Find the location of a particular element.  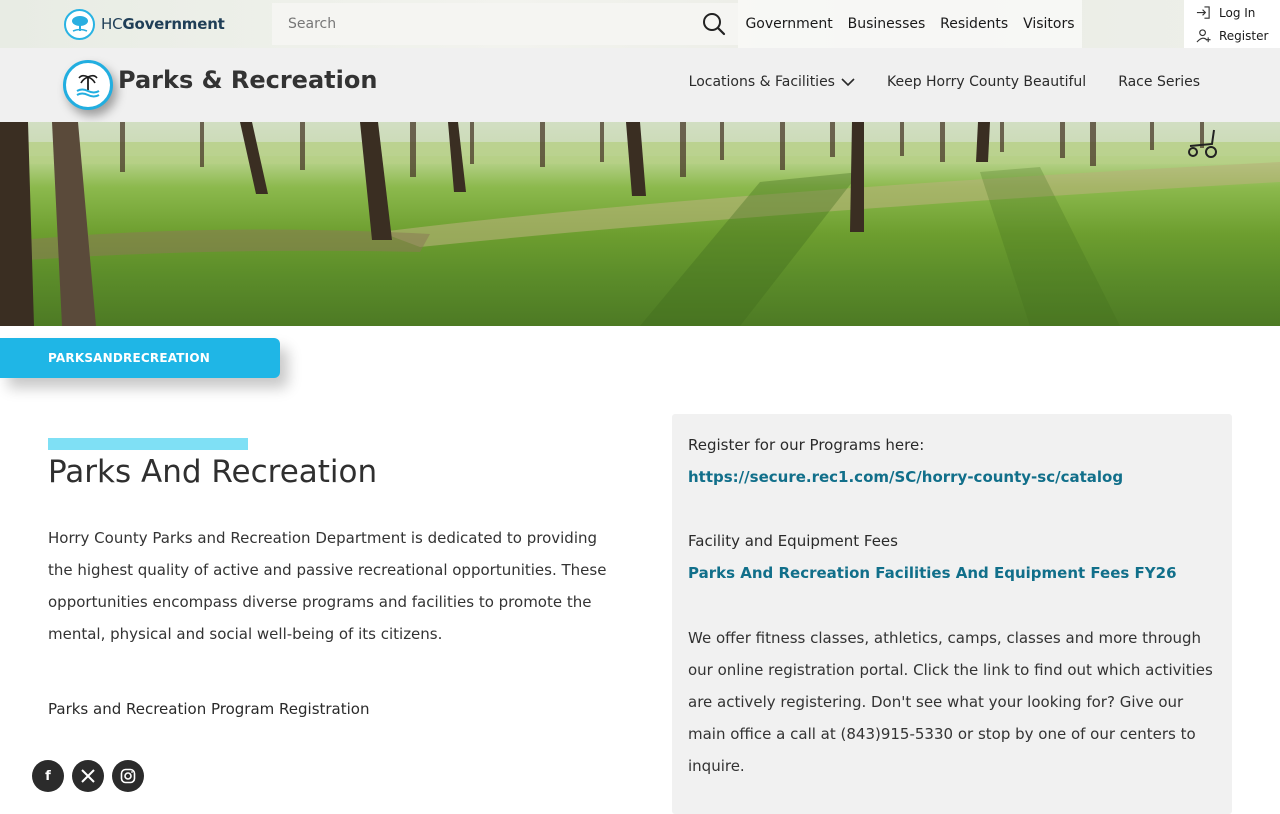

register-link: Register is located at coordinates (1232, 35).